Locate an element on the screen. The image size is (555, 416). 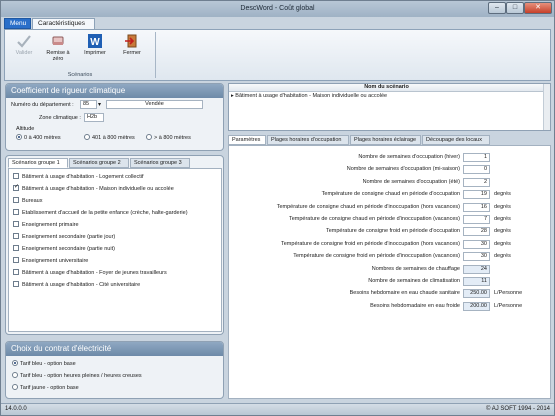
parameter-value-input: 1 is located at coordinates (476, 157).